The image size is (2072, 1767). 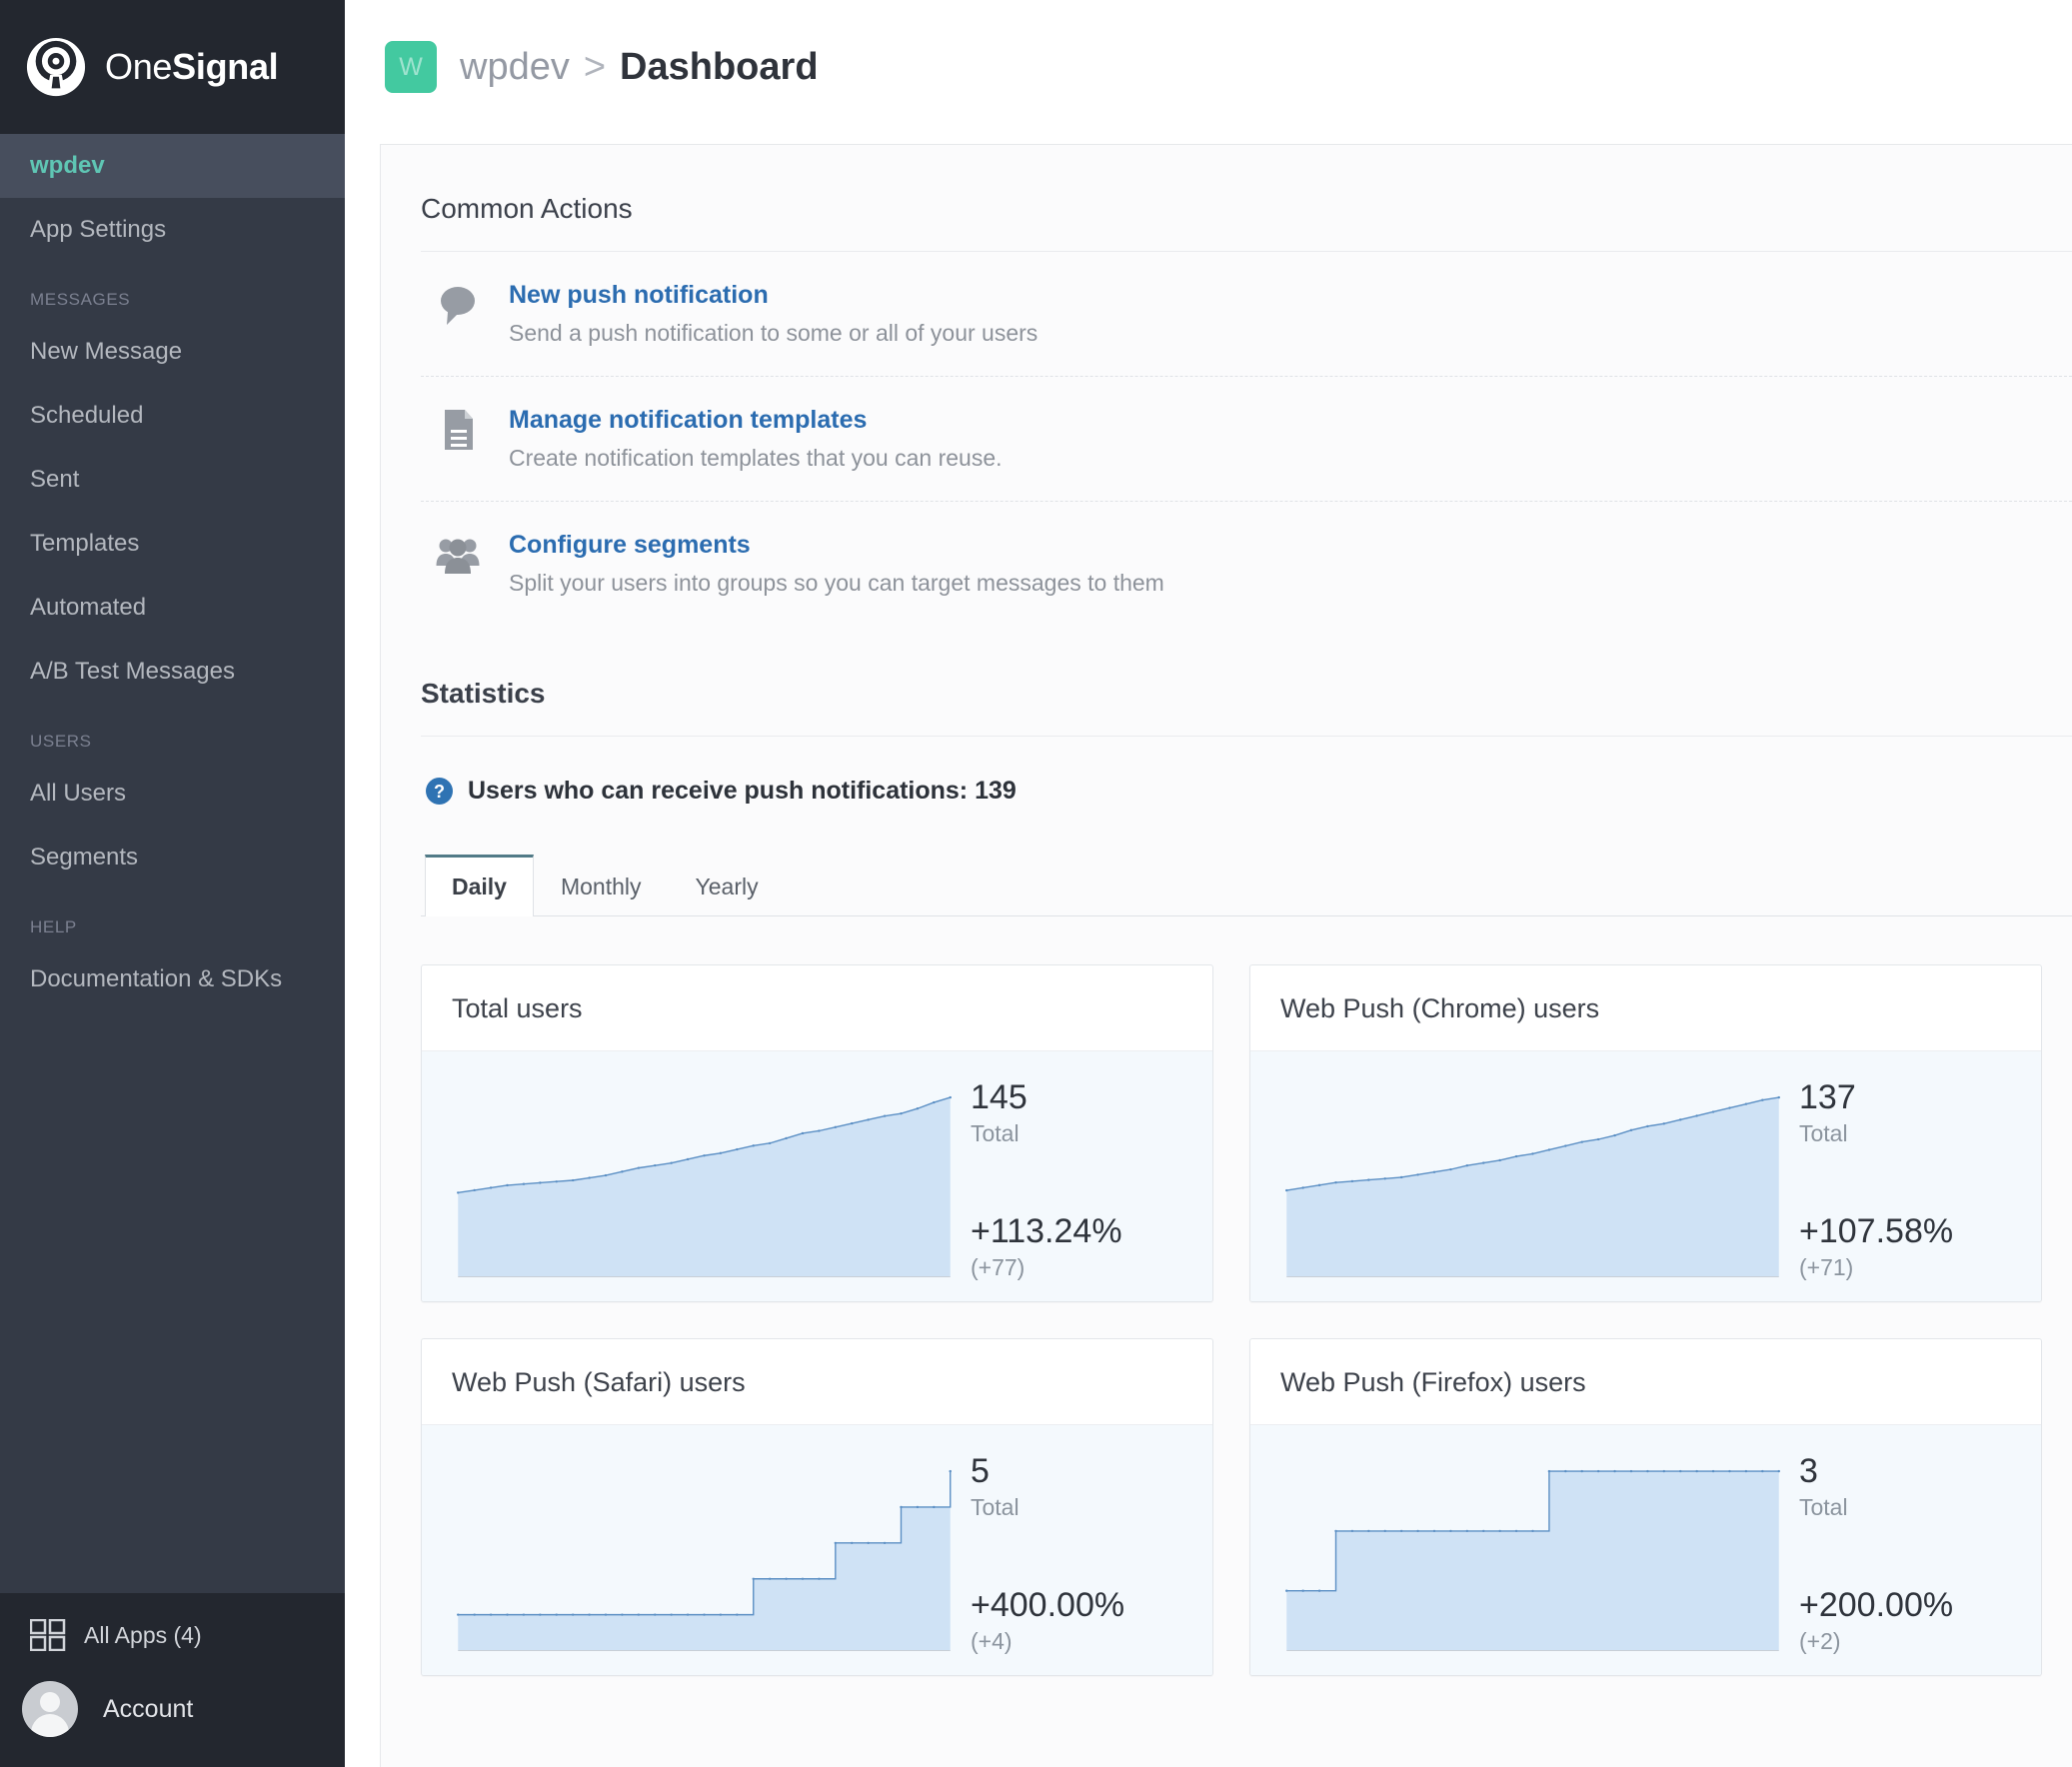 What do you see at coordinates (172, 230) in the screenshot?
I see `sidebar-item-app-settings: App Settings` at bounding box center [172, 230].